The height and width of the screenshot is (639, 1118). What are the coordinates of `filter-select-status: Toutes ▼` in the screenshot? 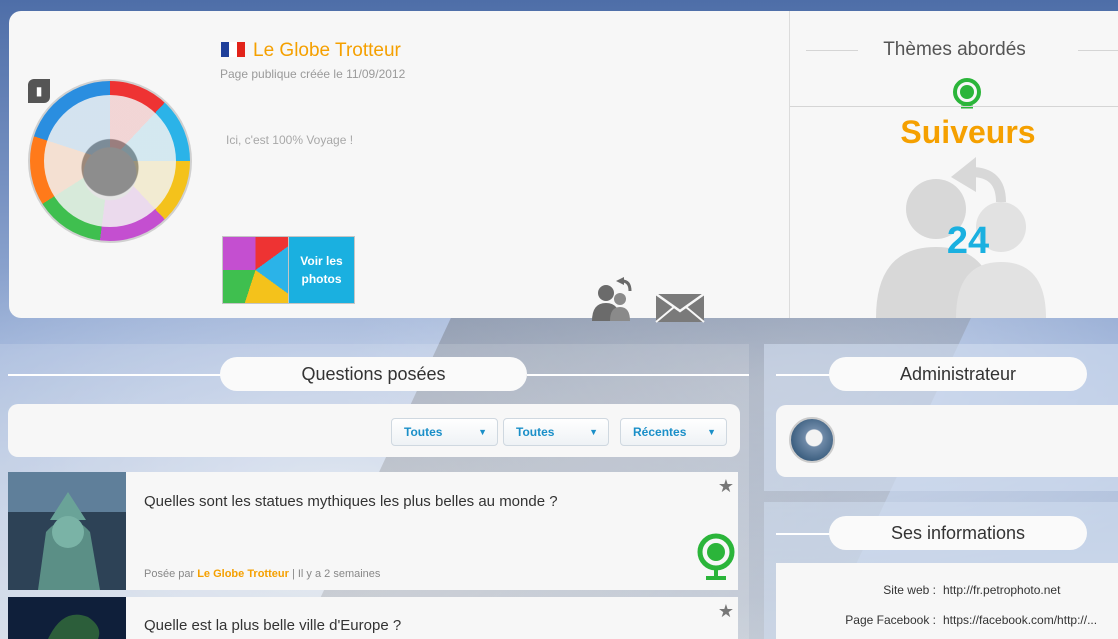 It's located at (556, 432).